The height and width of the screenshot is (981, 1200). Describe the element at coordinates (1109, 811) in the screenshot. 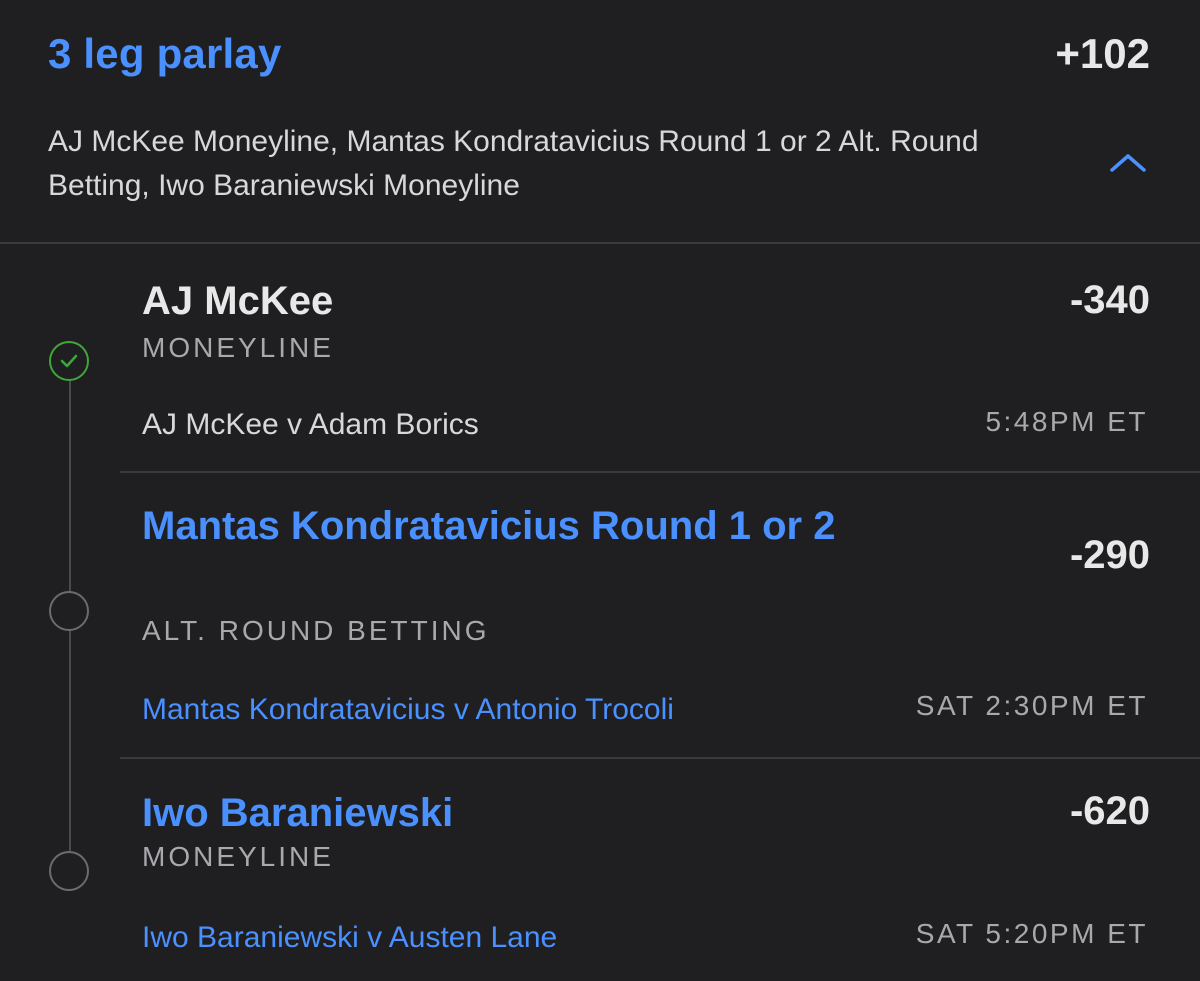

I see `leg-odds: -620` at that location.